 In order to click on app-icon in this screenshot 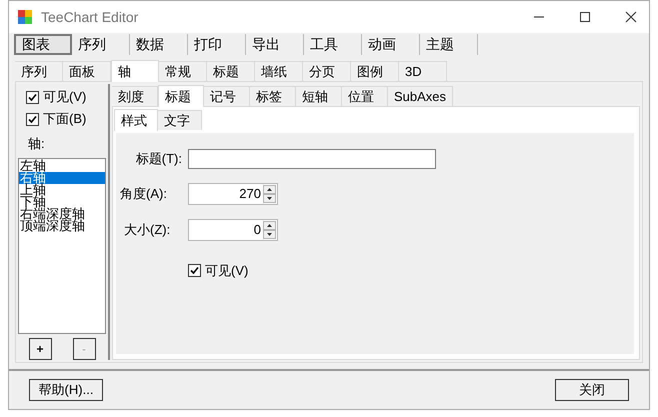, I will do `click(25, 17)`.